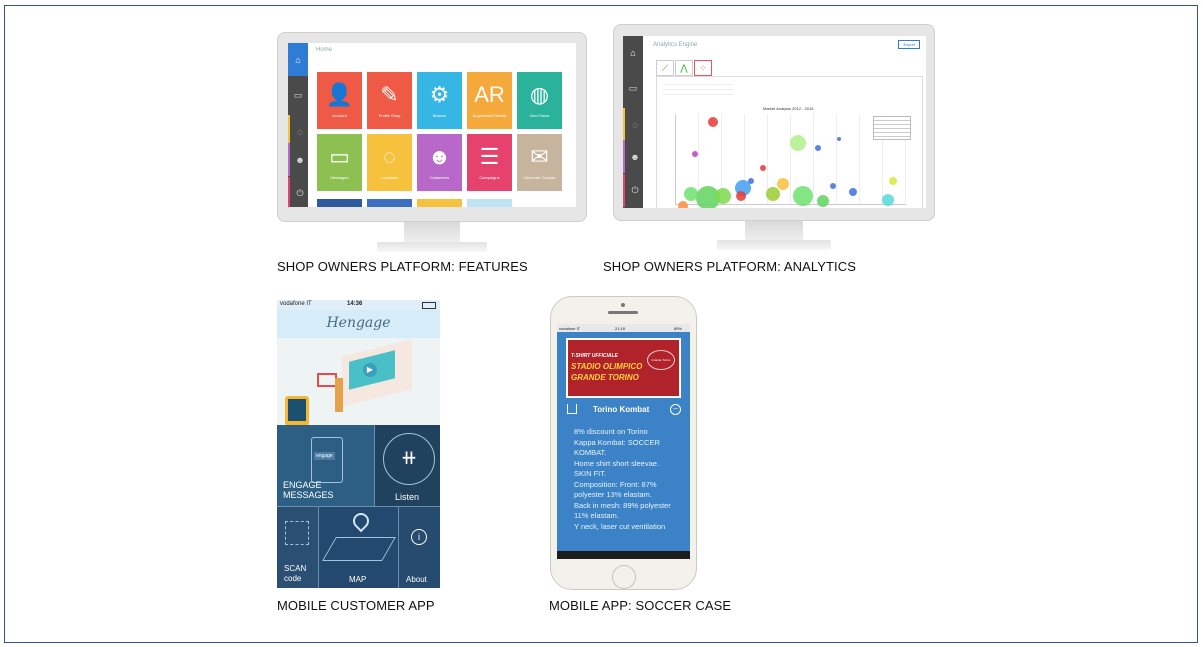 The height and width of the screenshot is (647, 1203). Describe the element at coordinates (327, 460) in the screenshot. I see `engage-phone-icon: engage` at that location.